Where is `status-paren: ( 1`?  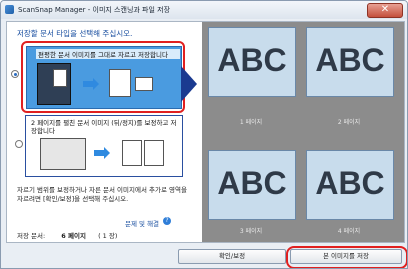 status-paren: ( 1 is located at coordinates (102, 236).